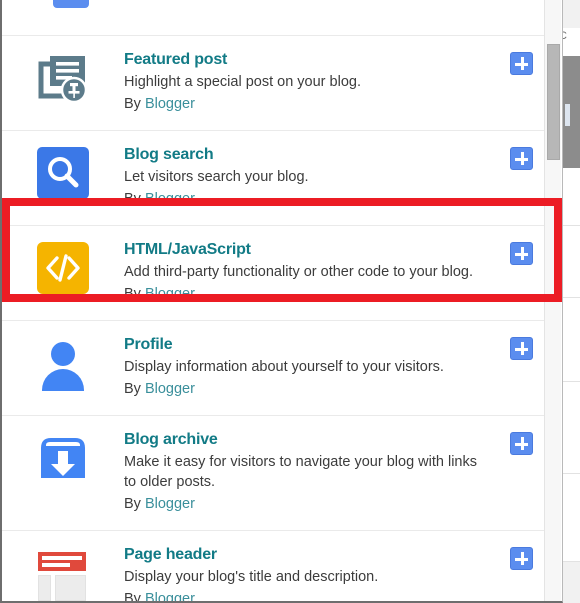 The width and height of the screenshot is (580, 603). Describe the element at coordinates (242, 82) in the screenshot. I see `gadget-description: Highlight a special post on your blog.` at that location.